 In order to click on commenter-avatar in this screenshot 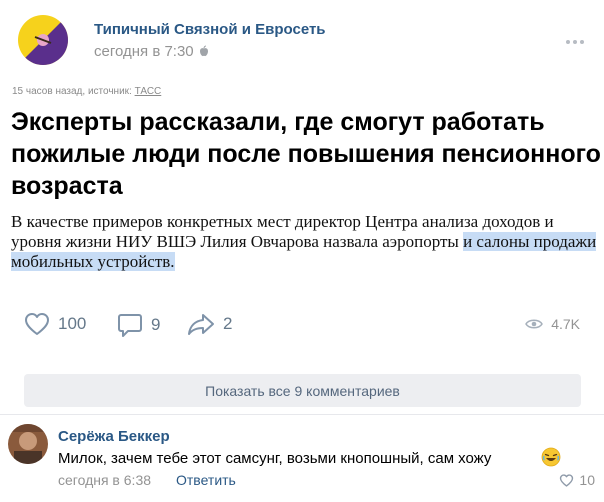, I will do `click(28, 444)`.